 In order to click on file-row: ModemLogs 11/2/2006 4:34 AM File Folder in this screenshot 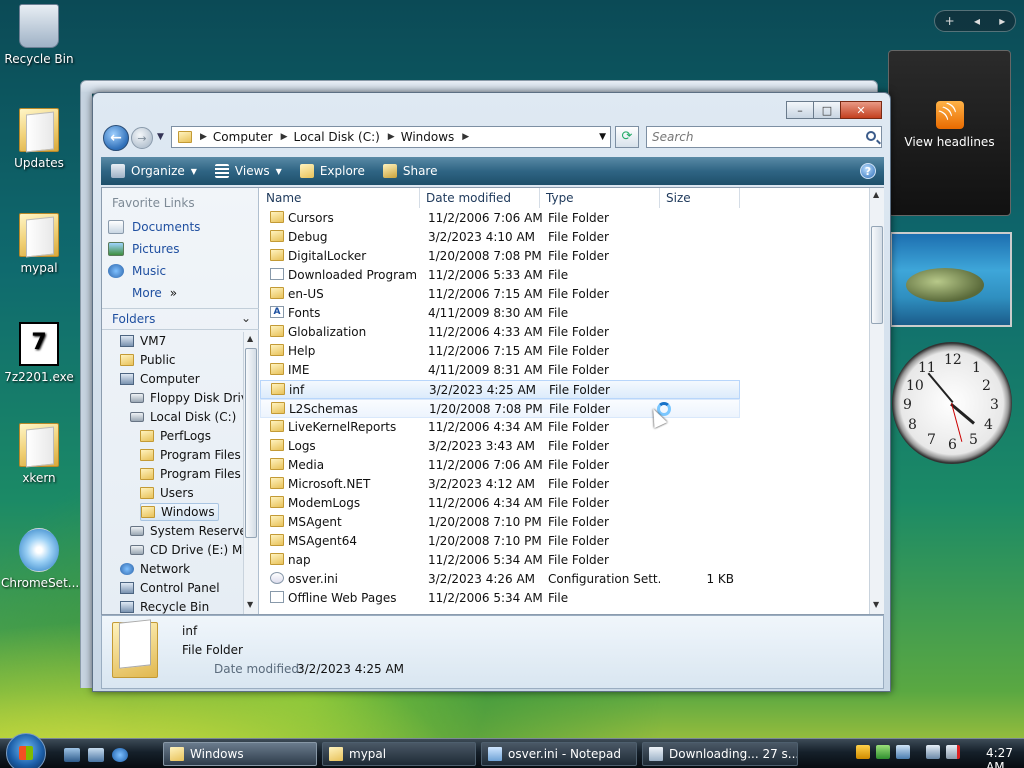, I will do `click(500, 503)`.